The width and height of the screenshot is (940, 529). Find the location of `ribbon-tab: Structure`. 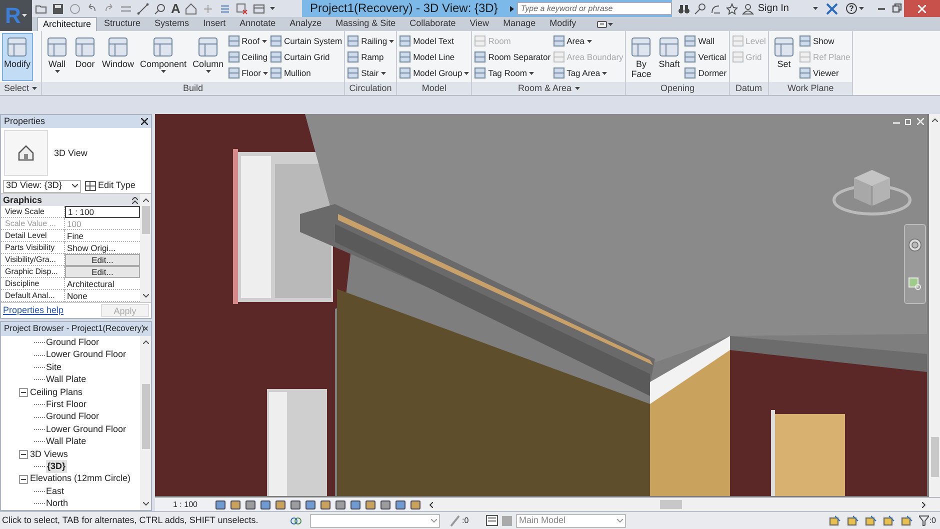

ribbon-tab: Structure is located at coordinates (122, 24).